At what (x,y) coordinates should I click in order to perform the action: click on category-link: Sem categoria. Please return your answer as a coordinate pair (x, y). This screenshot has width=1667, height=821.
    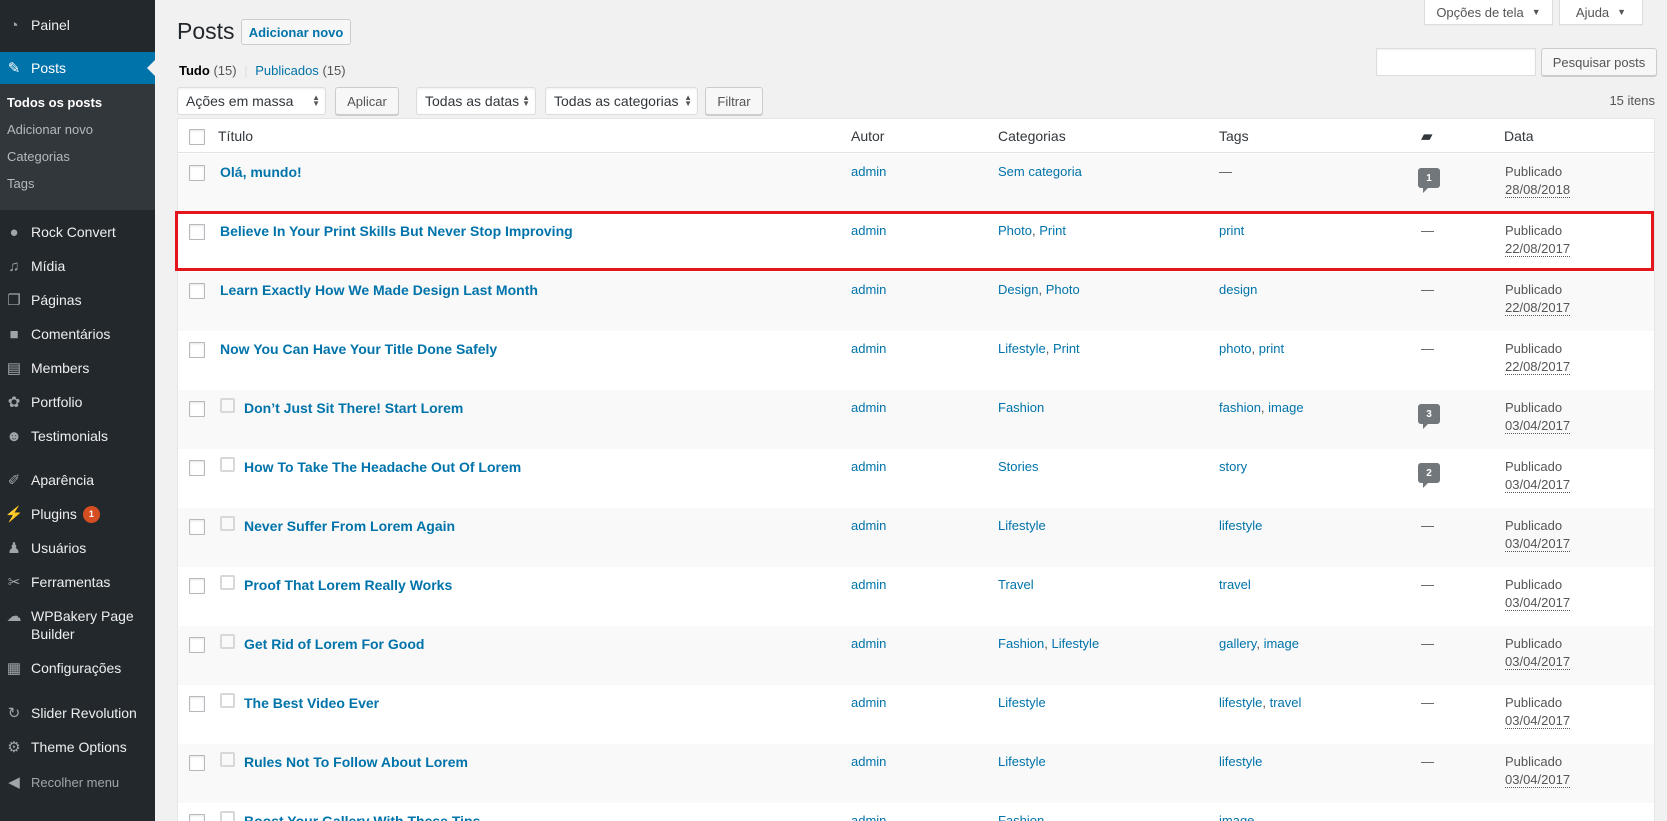
    Looking at the image, I should click on (1040, 171).